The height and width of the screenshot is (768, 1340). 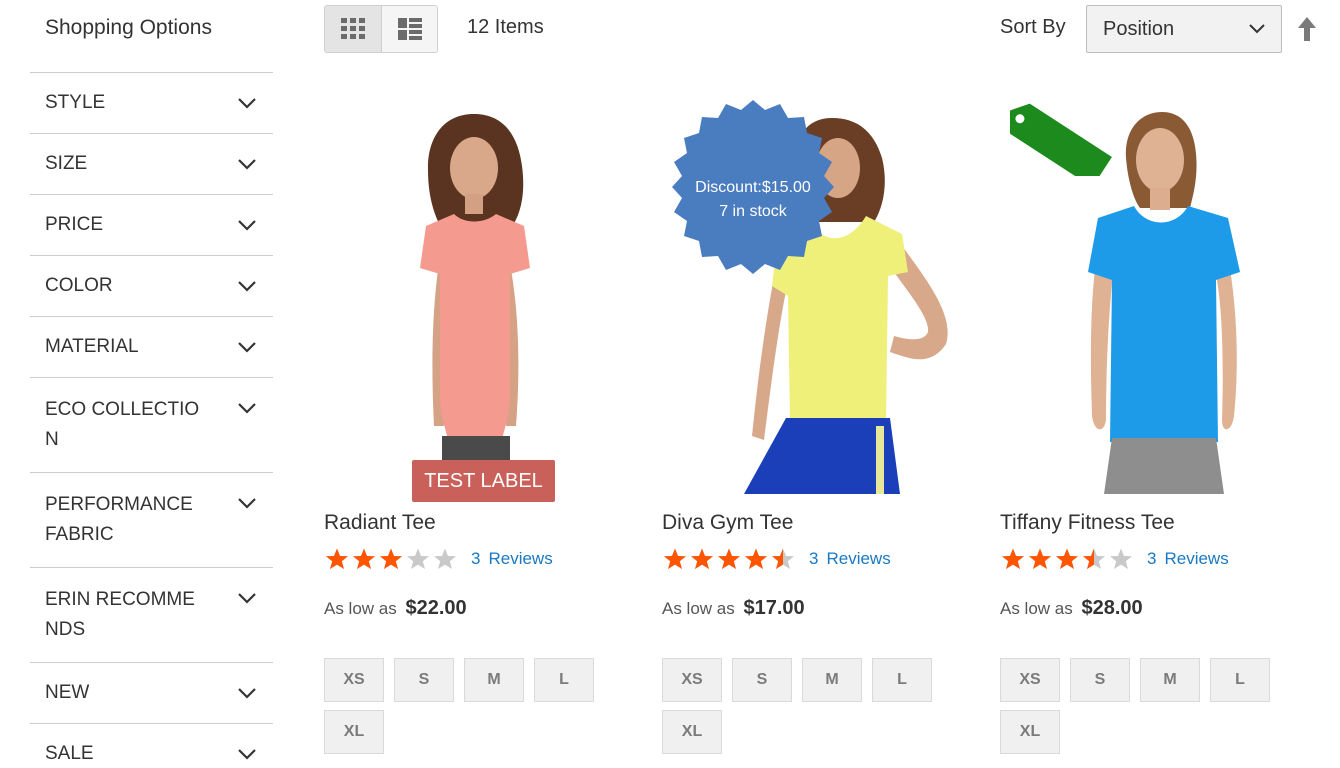 What do you see at coordinates (67, 692) in the screenshot?
I see `filter-label: NEW` at bounding box center [67, 692].